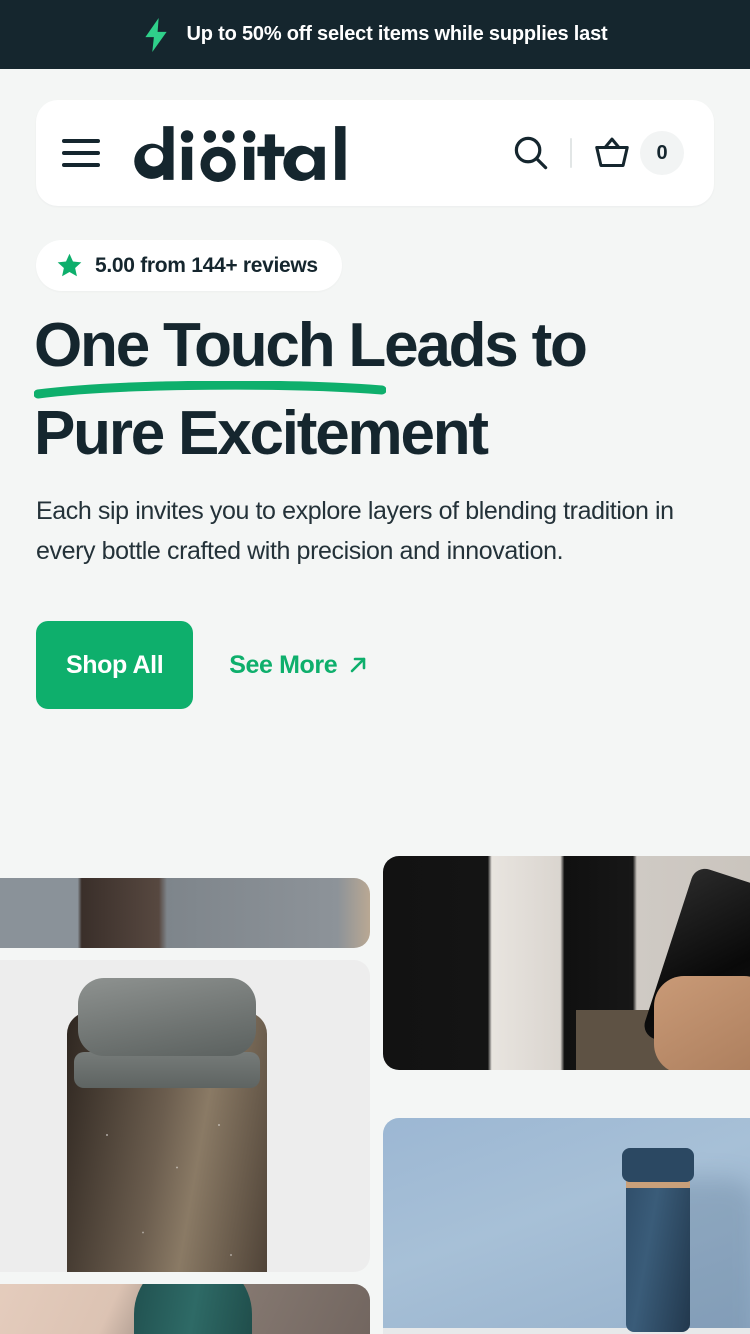  What do you see at coordinates (261, 433) in the screenshot?
I see `headline-line-2: Pure Excitement` at bounding box center [261, 433].